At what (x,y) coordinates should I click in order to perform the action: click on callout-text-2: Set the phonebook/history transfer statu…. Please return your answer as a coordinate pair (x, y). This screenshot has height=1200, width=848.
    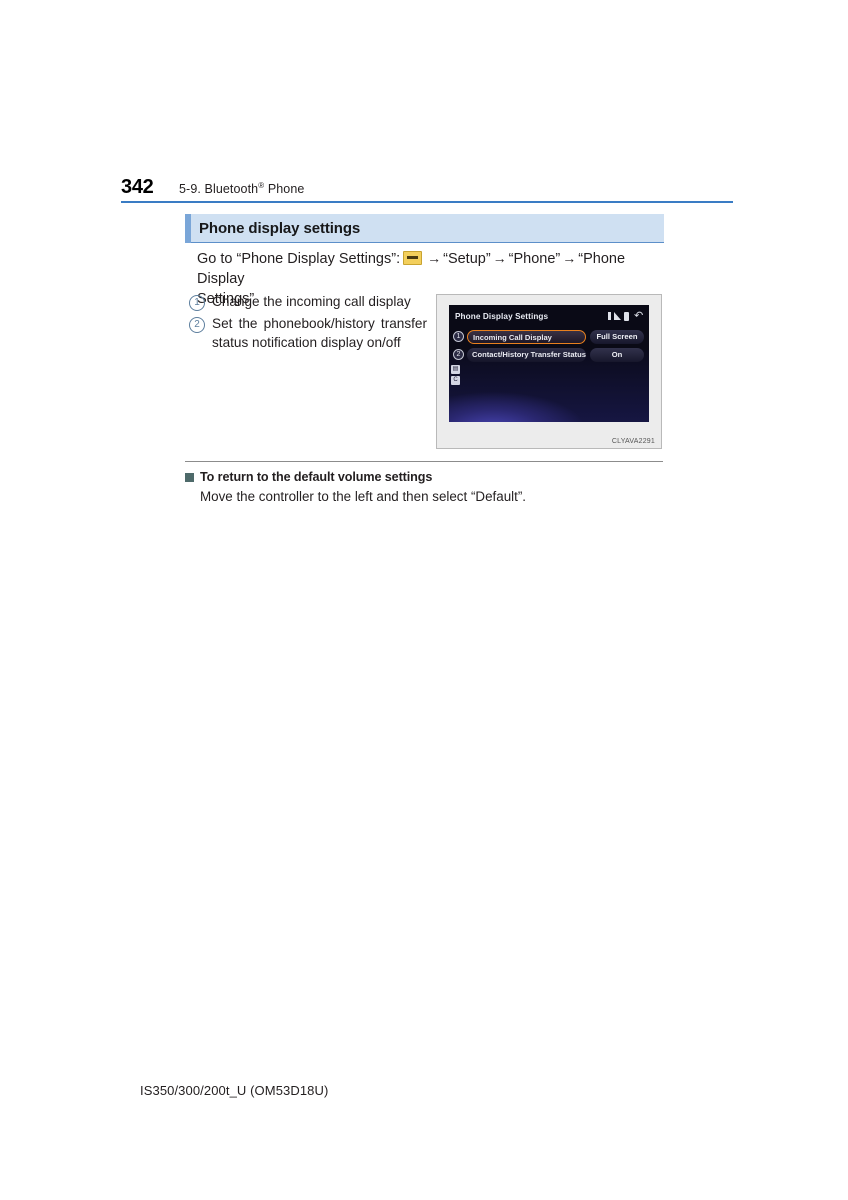
    Looking at the image, I should click on (319, 333).